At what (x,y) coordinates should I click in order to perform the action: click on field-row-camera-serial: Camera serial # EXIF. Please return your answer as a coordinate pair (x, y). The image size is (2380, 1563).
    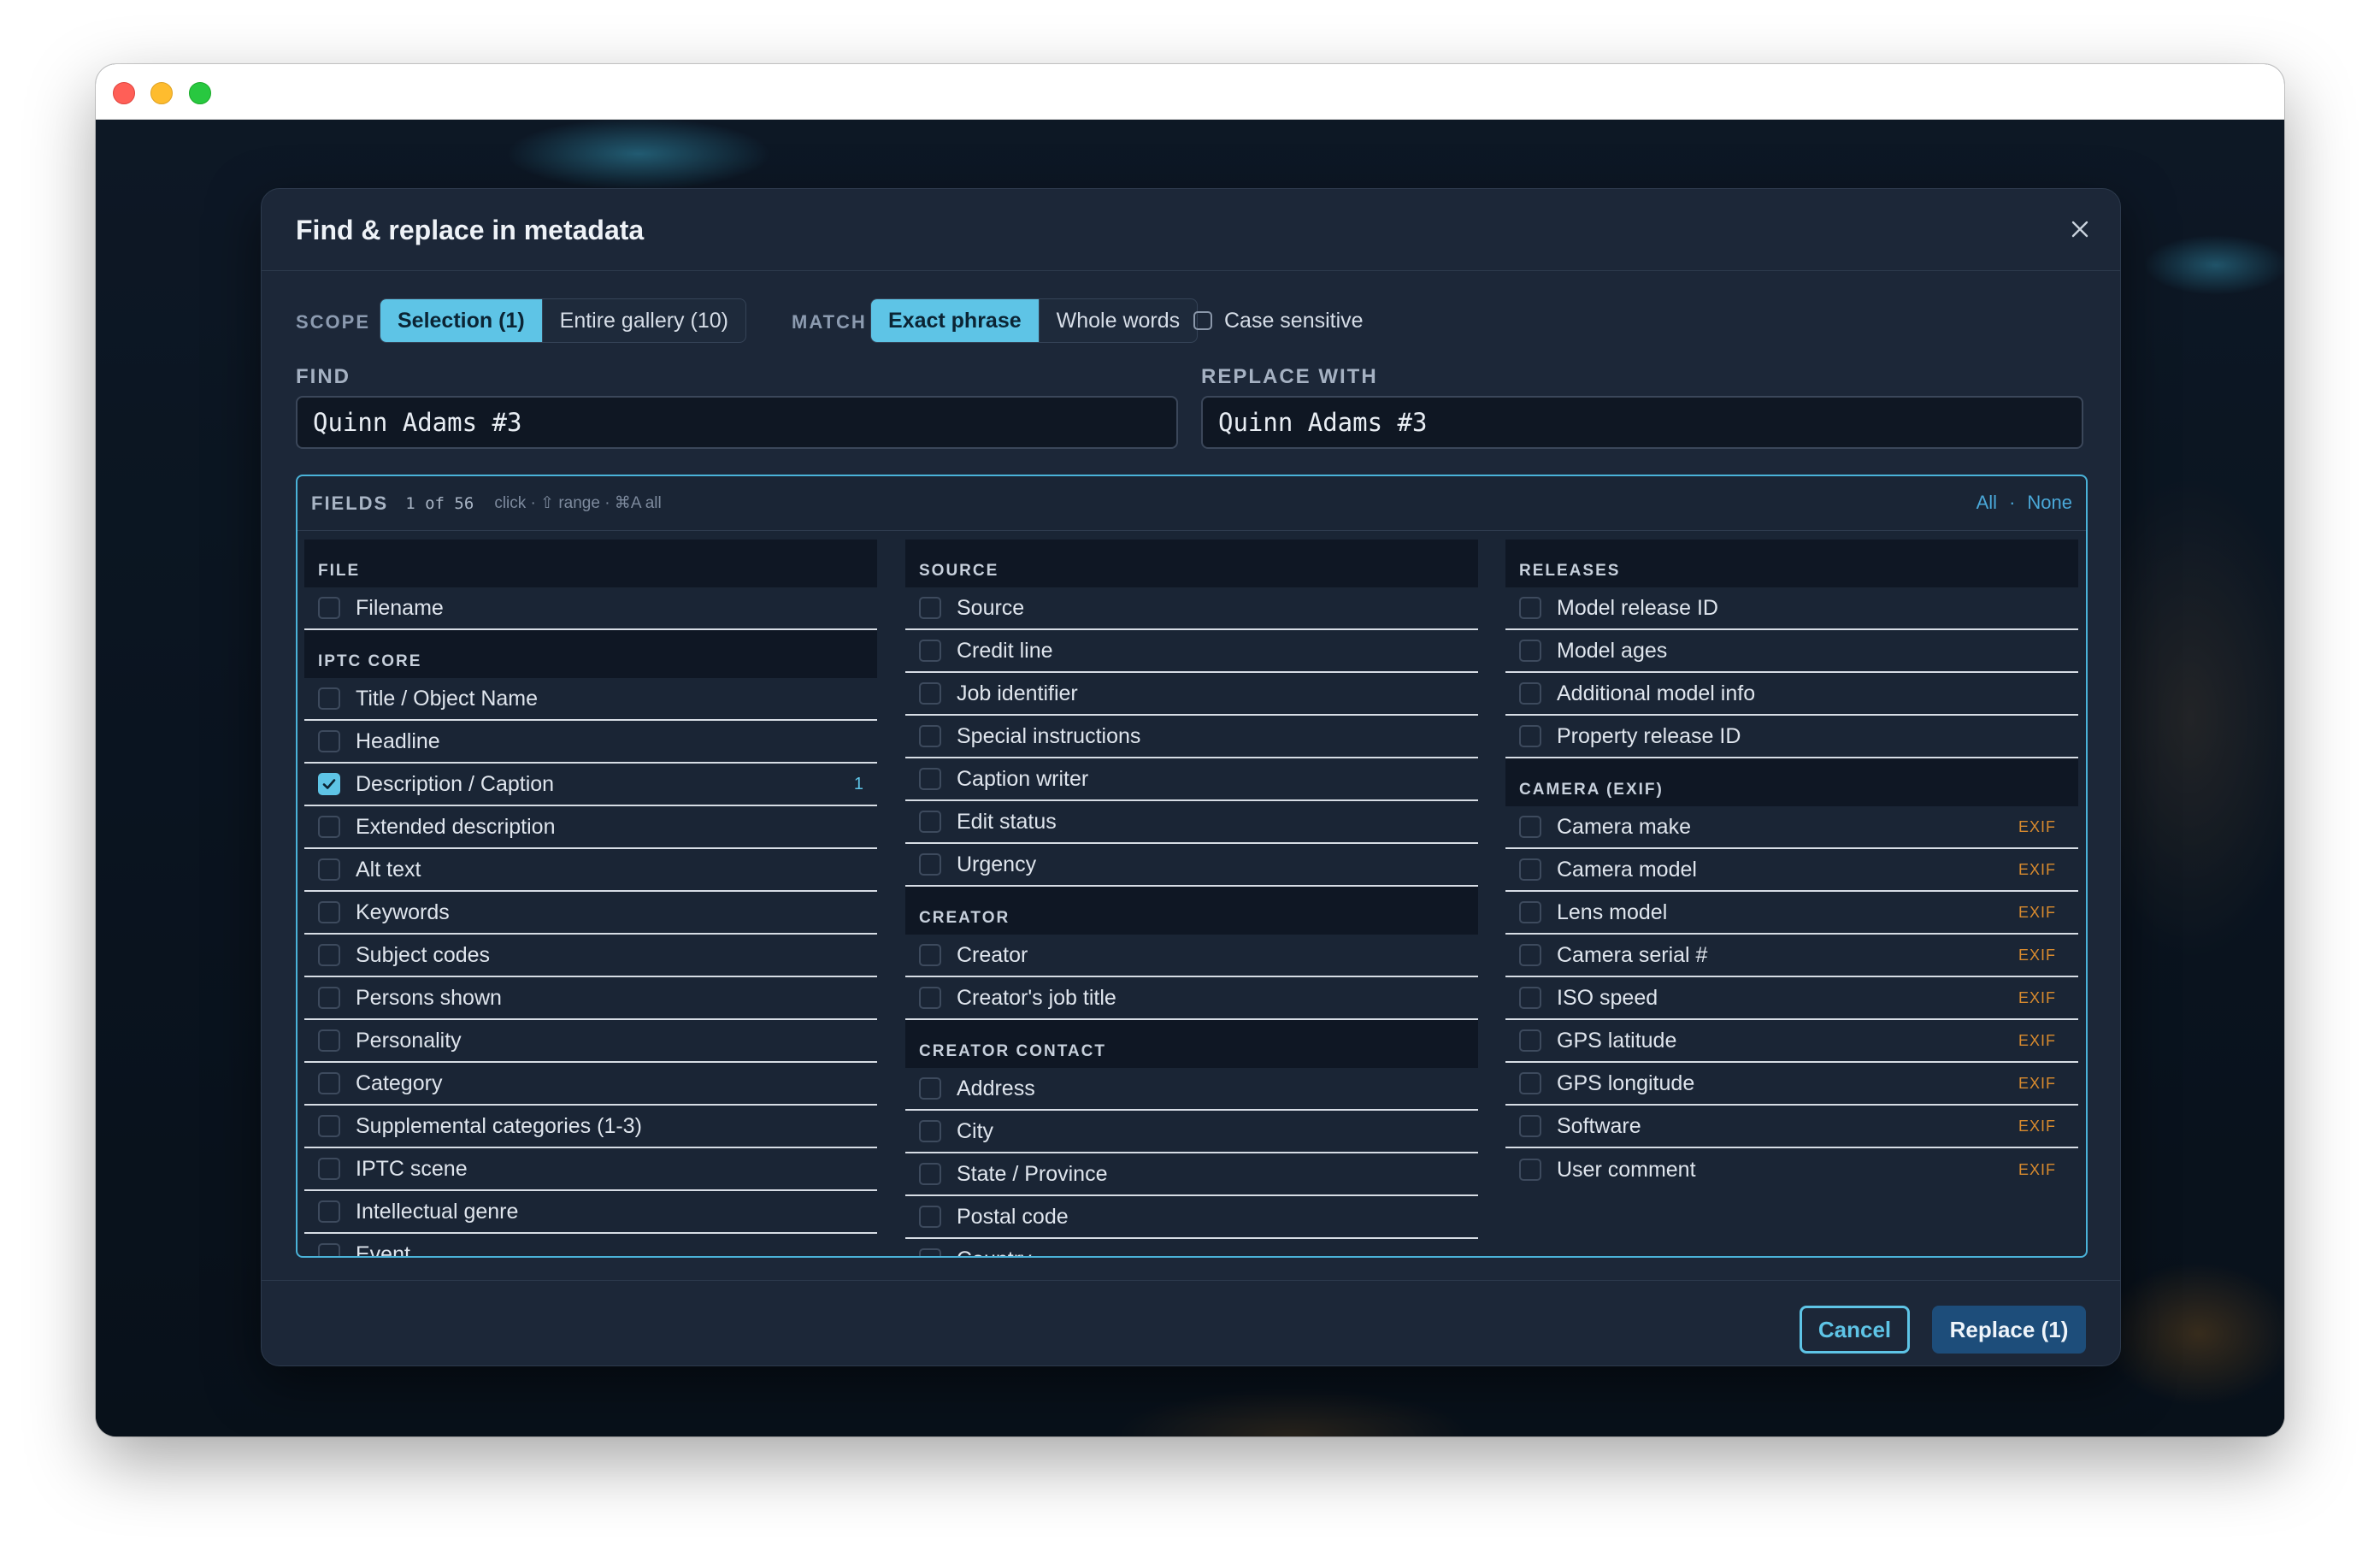
    Looking at the image, I should click on (1792, 956).